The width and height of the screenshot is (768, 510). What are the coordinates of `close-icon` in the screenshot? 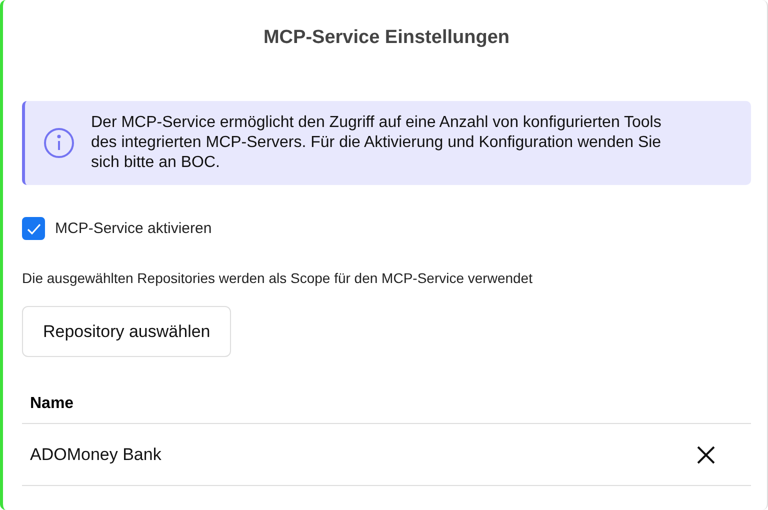 It's located at (706, 455).